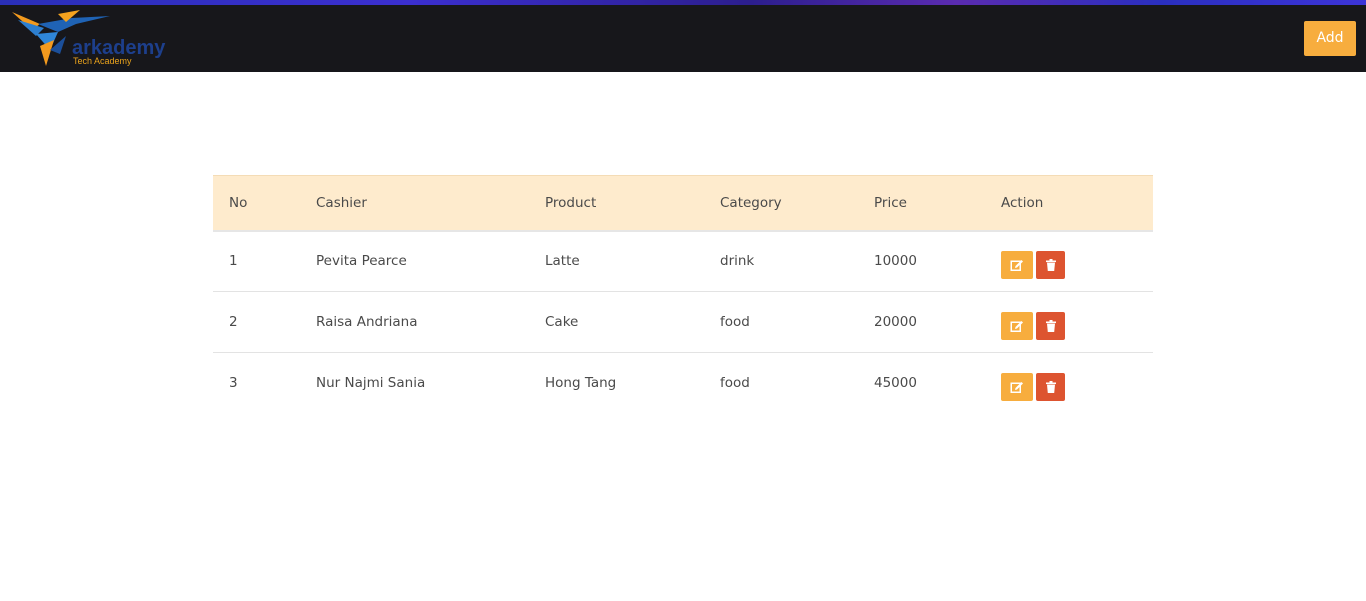 This screenshot has height=601, width=1366. What do you see at coordinates (341, 202) in the screenshot?
I see `column-header-cashier: Cashier` at bounding box center [341, 202].